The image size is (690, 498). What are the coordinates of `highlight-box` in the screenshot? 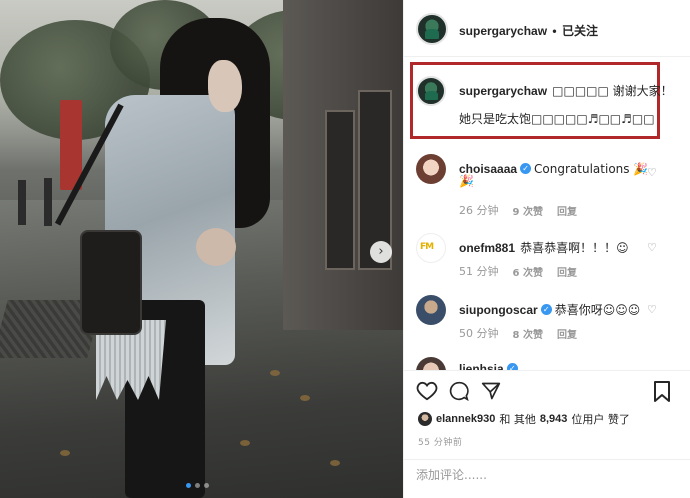 It's located at (535, 100).